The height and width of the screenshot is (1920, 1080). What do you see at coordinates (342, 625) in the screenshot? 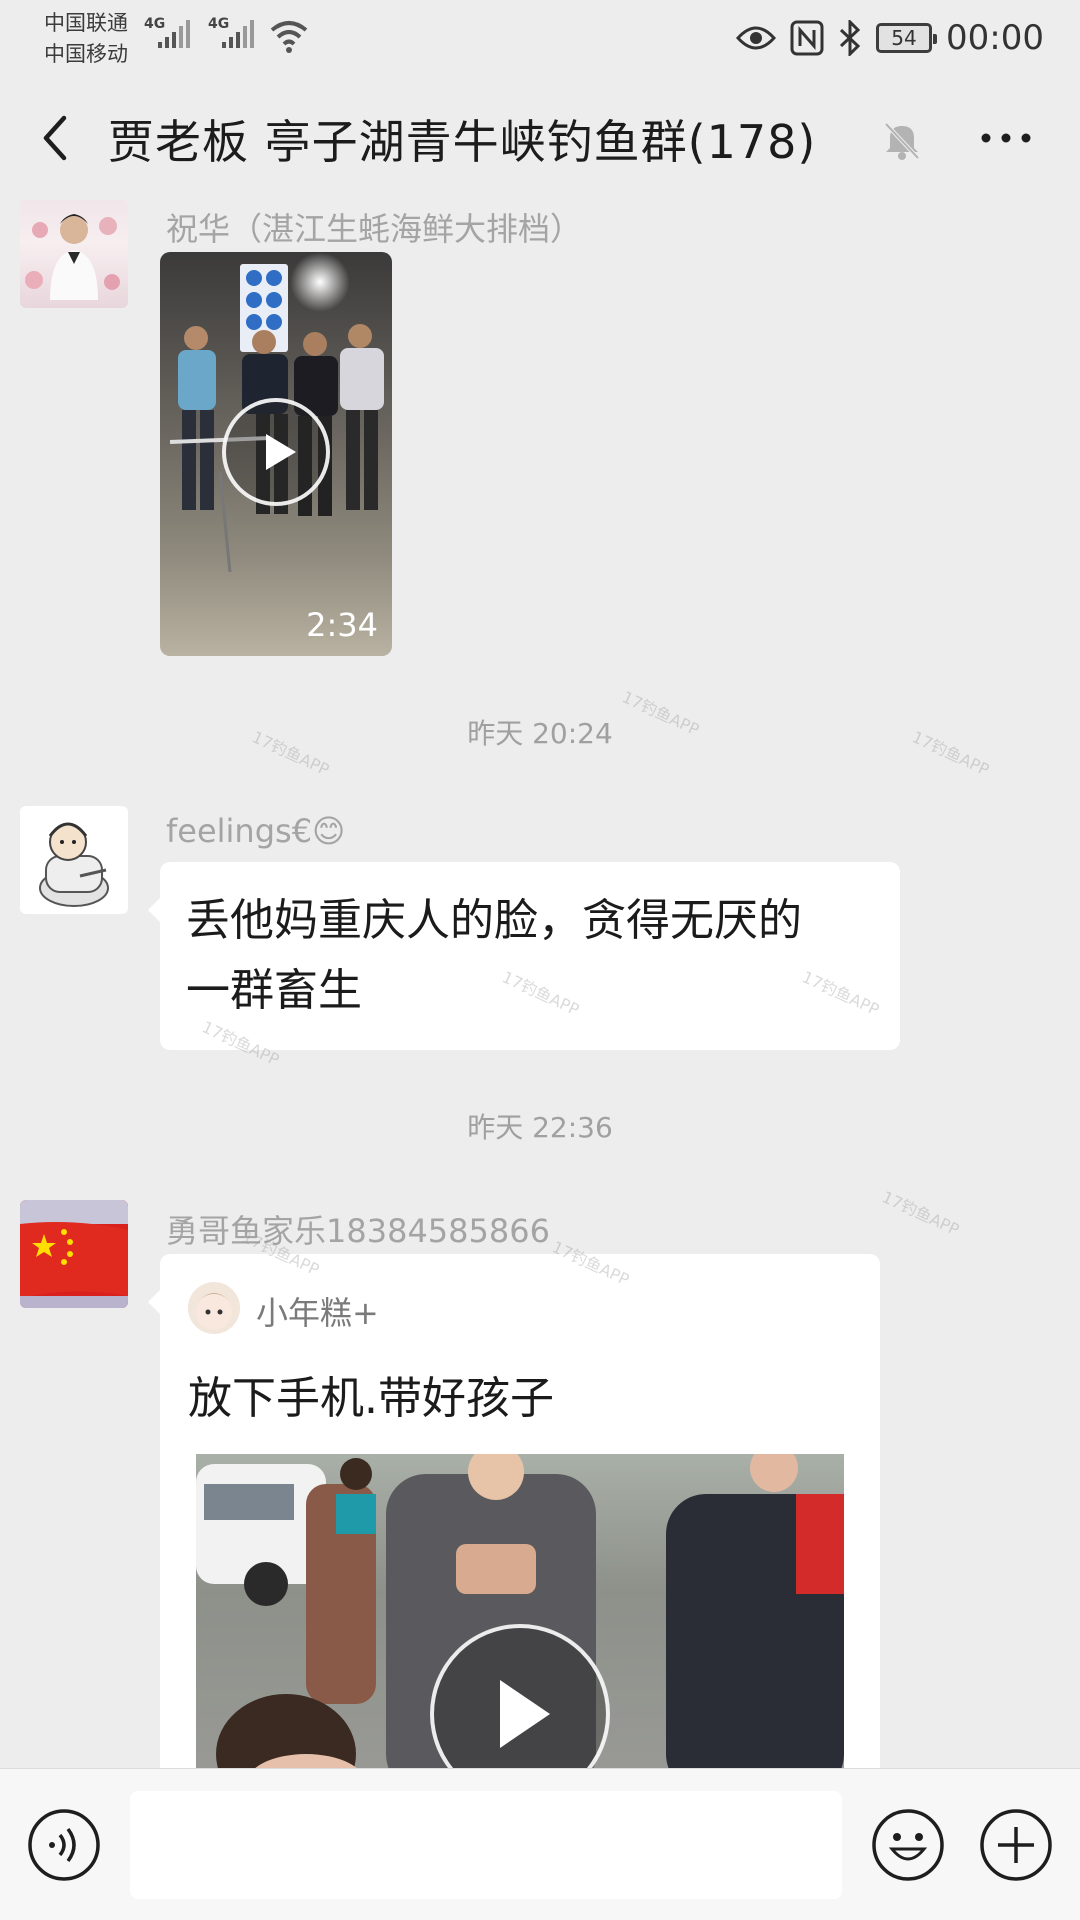
I see `video-duration: 2:34` at bounding box center [342, 625].